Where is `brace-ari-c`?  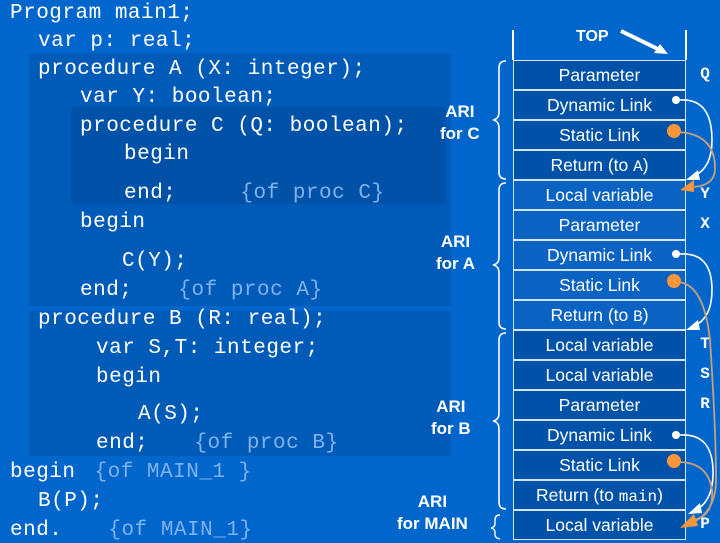 brace-ari-c is located at coordinates (499, 120).